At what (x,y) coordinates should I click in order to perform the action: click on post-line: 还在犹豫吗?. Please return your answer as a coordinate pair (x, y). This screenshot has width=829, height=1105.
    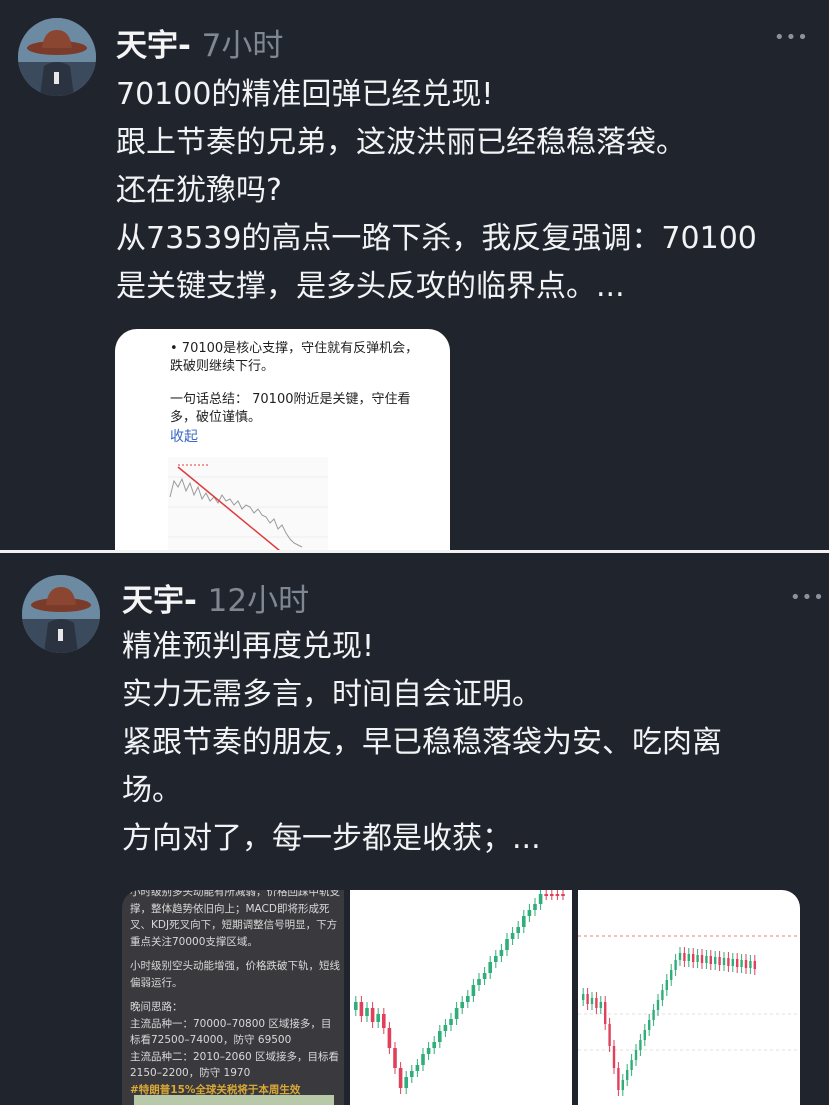
    Looking at the image, I should click on (199, 190).